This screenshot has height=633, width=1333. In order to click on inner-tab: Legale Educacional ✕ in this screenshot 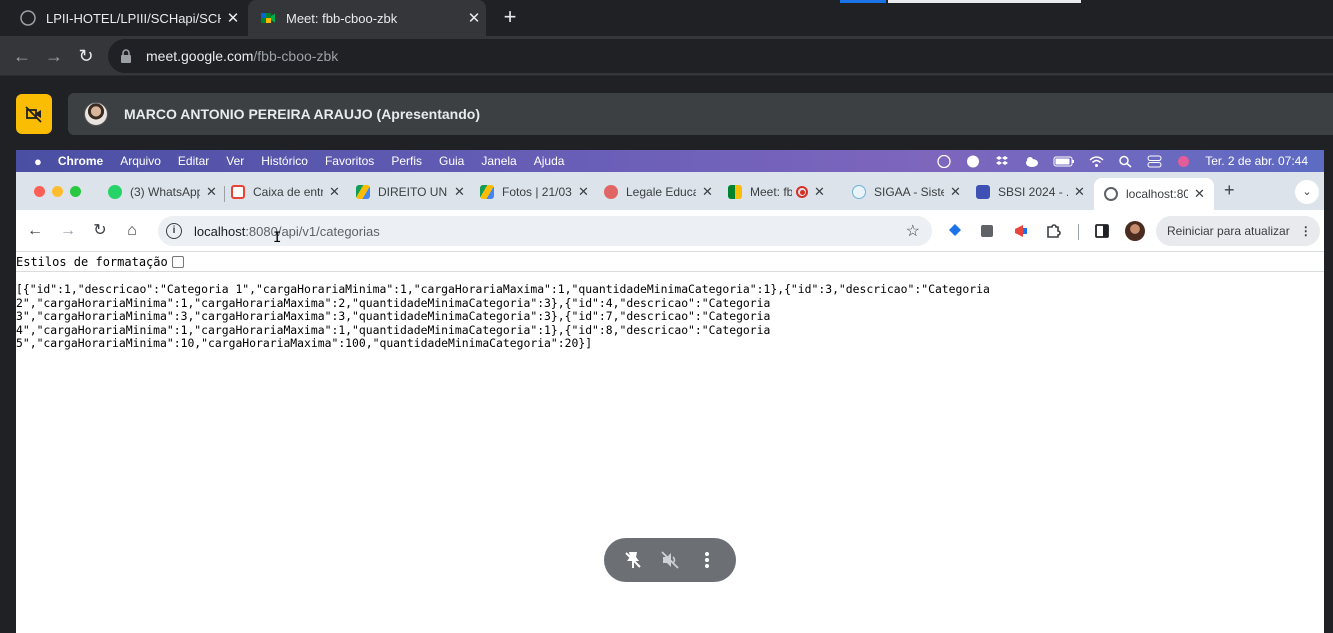, I will do `click(653, 192)`.